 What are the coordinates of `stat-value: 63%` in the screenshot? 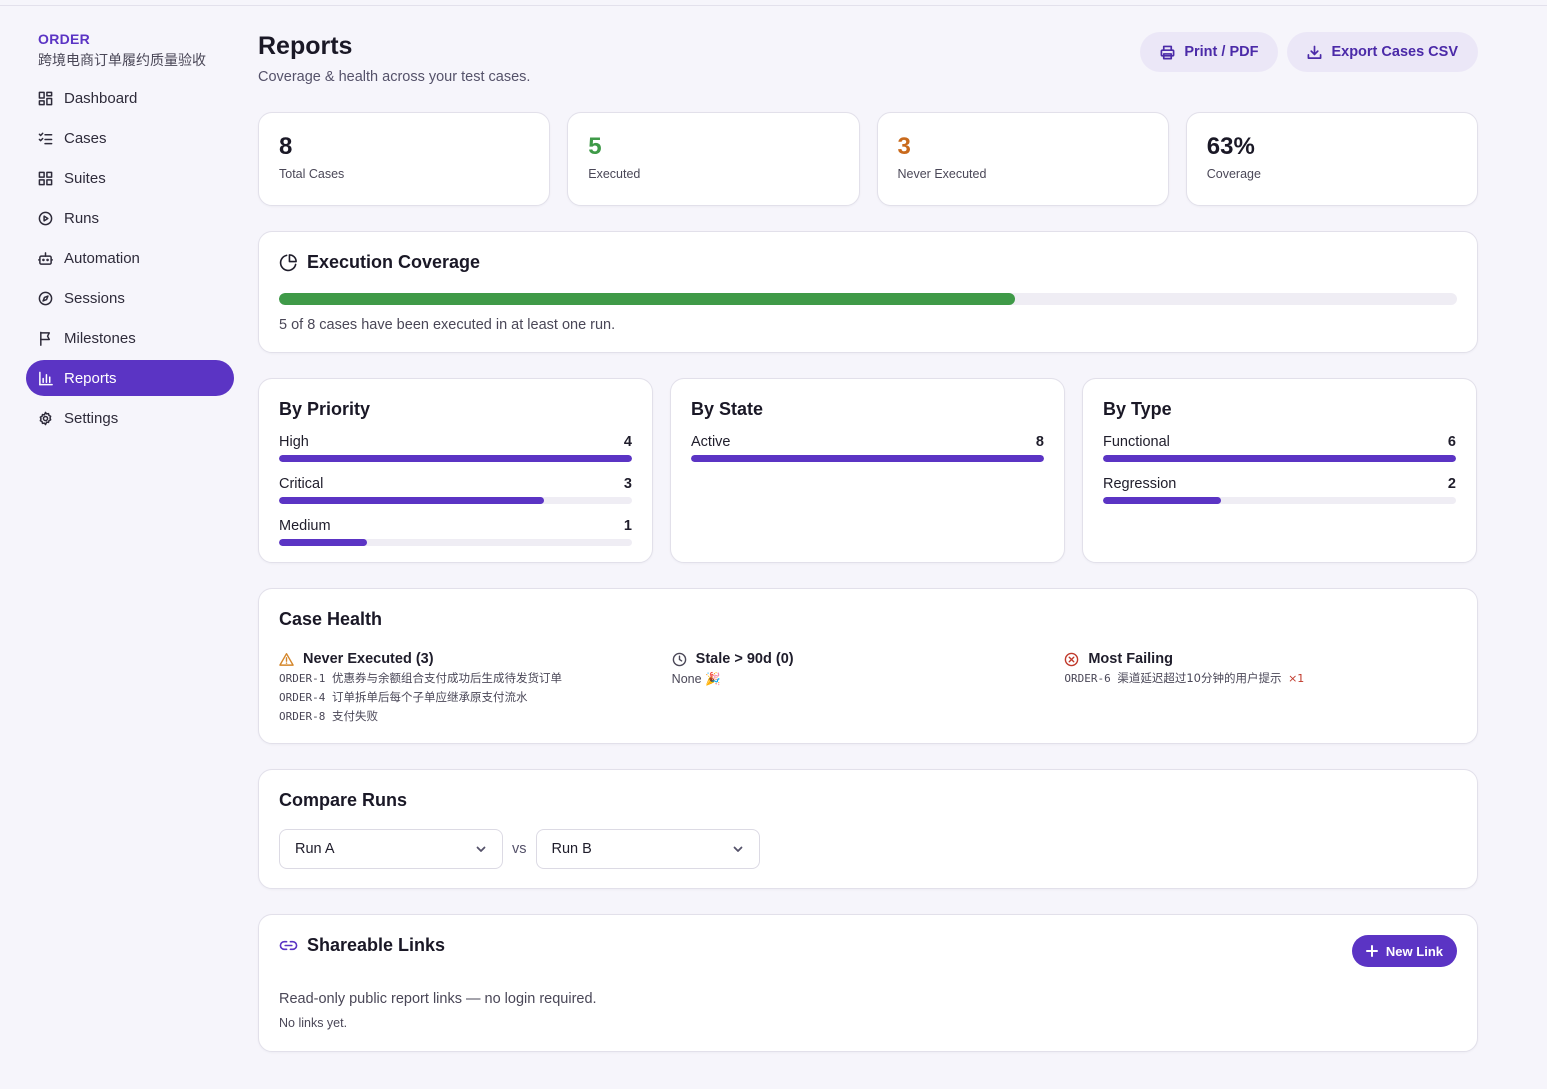 It's located at (1230, 146).